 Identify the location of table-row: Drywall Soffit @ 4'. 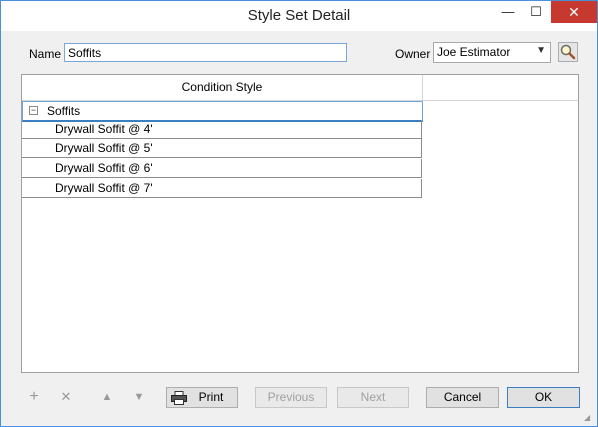
(222, 129).